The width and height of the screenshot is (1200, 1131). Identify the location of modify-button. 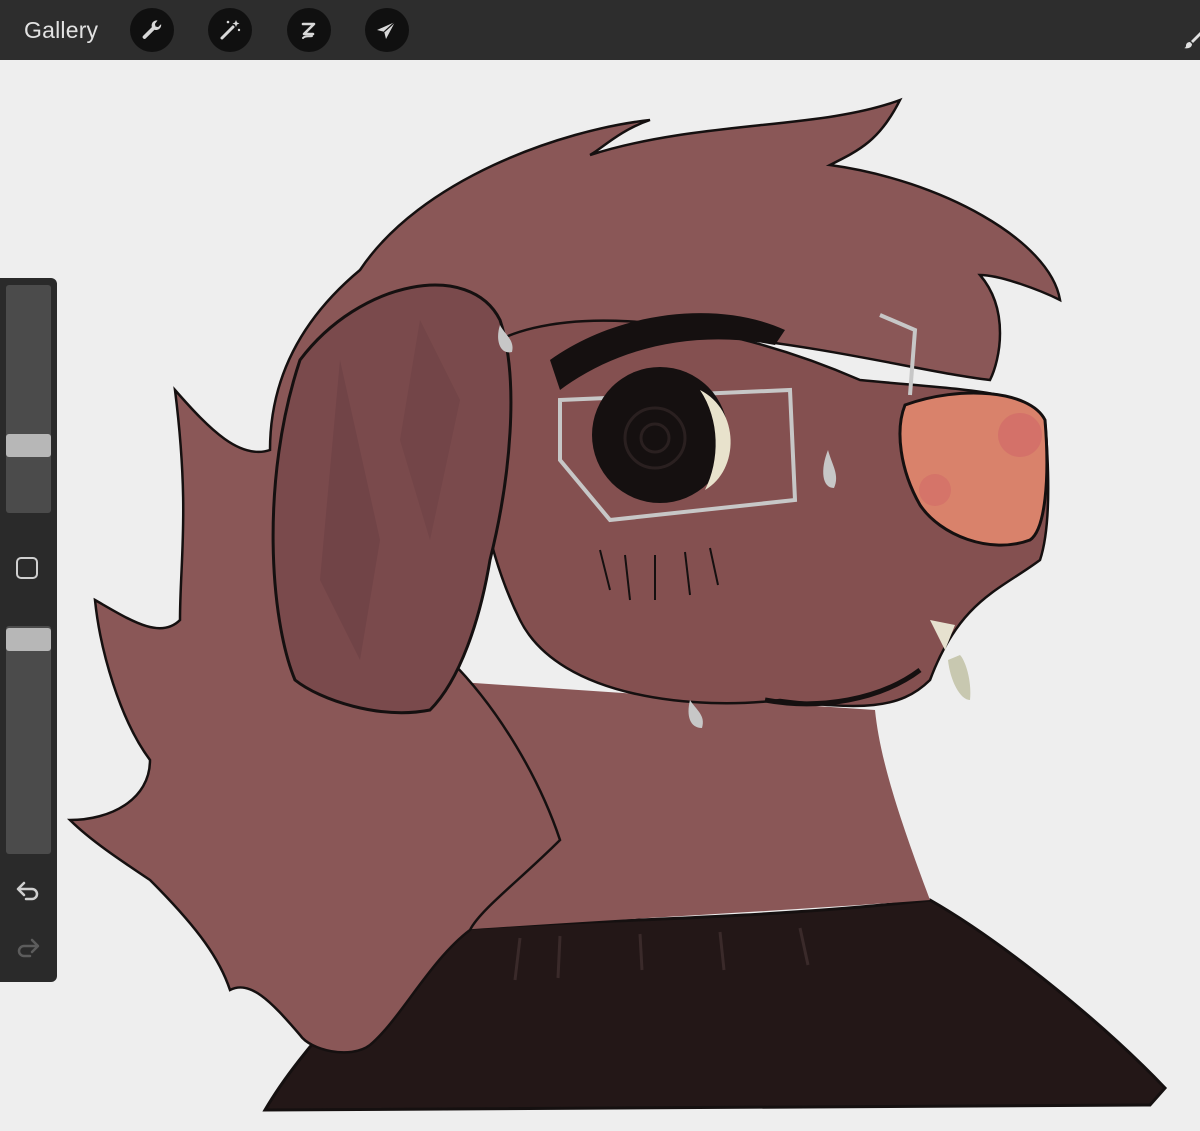
(27, 568).